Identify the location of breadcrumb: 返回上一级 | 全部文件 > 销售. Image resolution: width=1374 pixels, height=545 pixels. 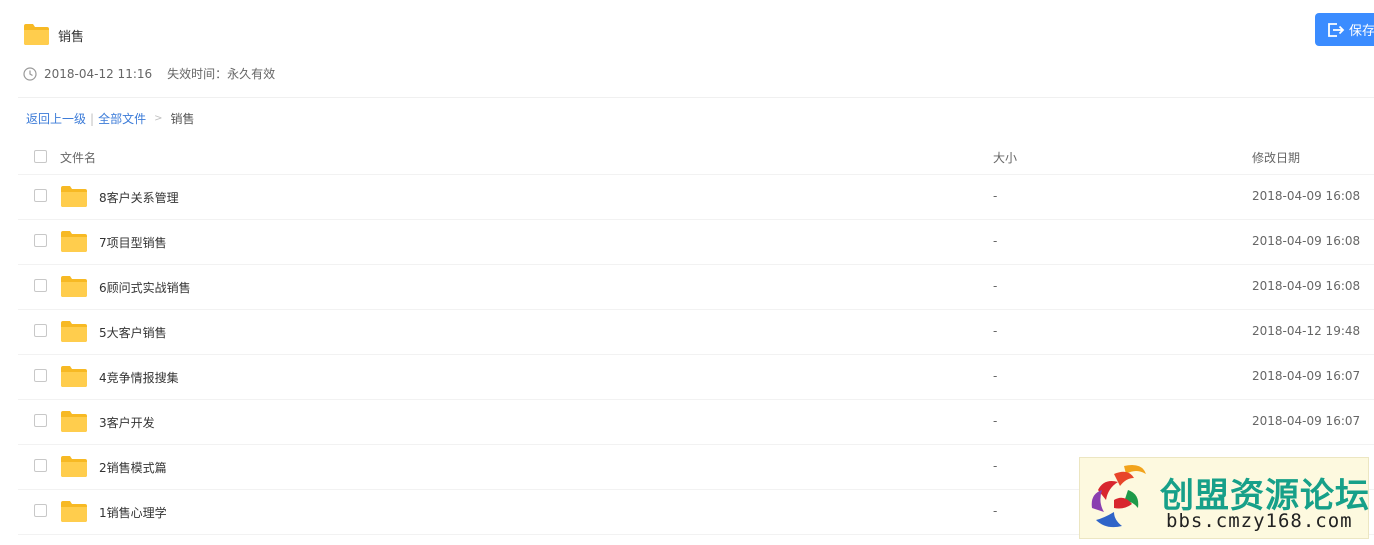
(110, 118).